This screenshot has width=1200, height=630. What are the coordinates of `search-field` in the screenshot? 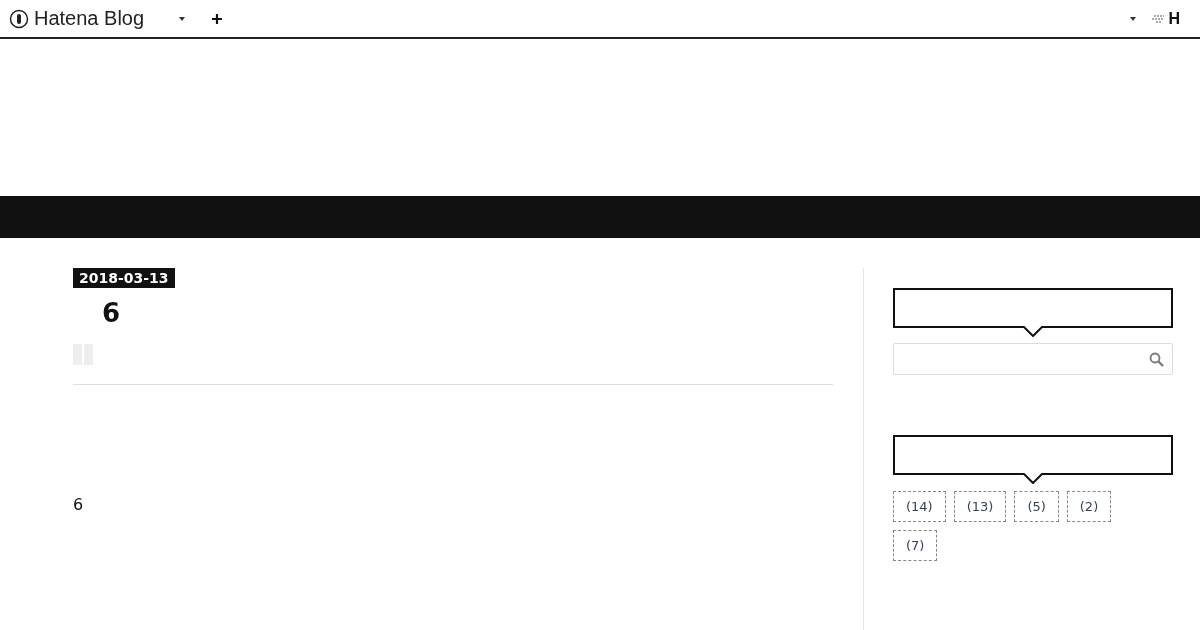 It's located at (1033, 359).